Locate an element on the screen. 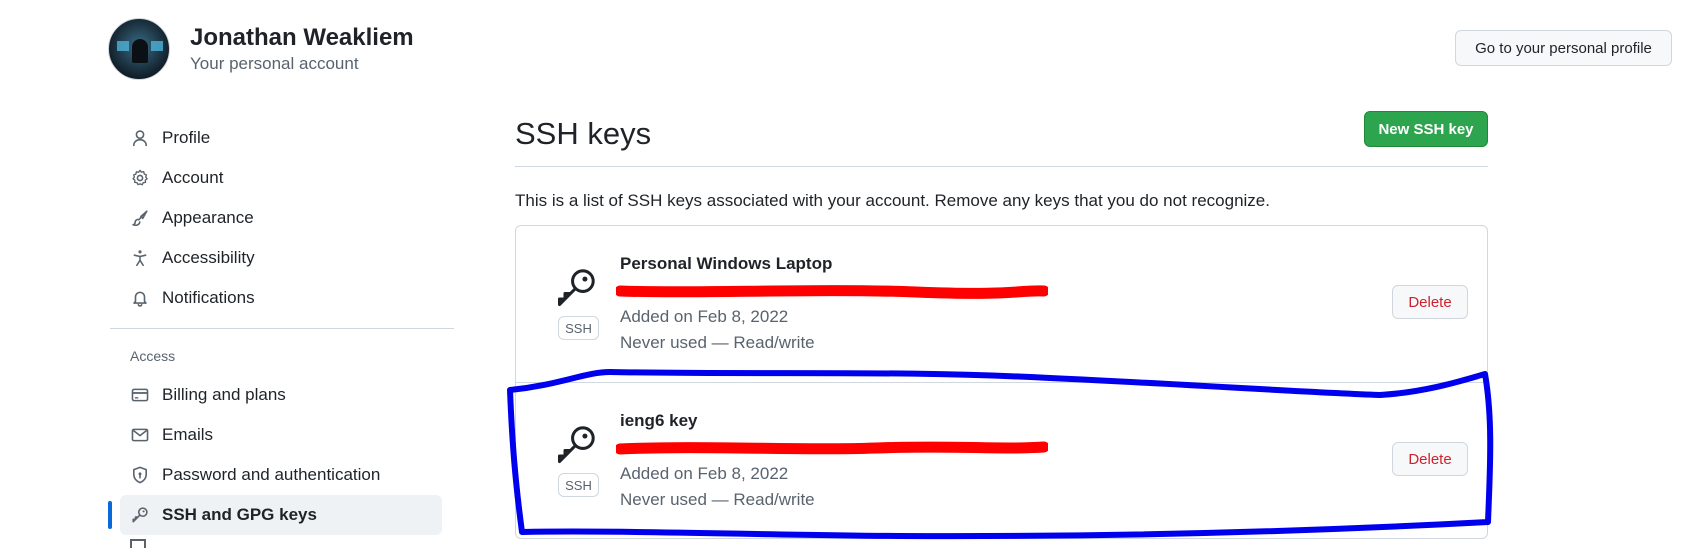 The width and height of the screenshot is (1703, 548). avatar is located at coordinates (139, 49).